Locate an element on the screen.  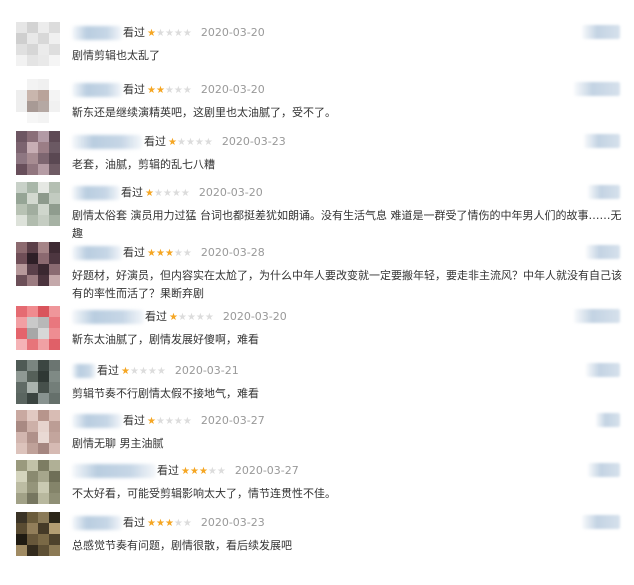
review-date: 2020-03-20 is located at coordinates (232, 32).